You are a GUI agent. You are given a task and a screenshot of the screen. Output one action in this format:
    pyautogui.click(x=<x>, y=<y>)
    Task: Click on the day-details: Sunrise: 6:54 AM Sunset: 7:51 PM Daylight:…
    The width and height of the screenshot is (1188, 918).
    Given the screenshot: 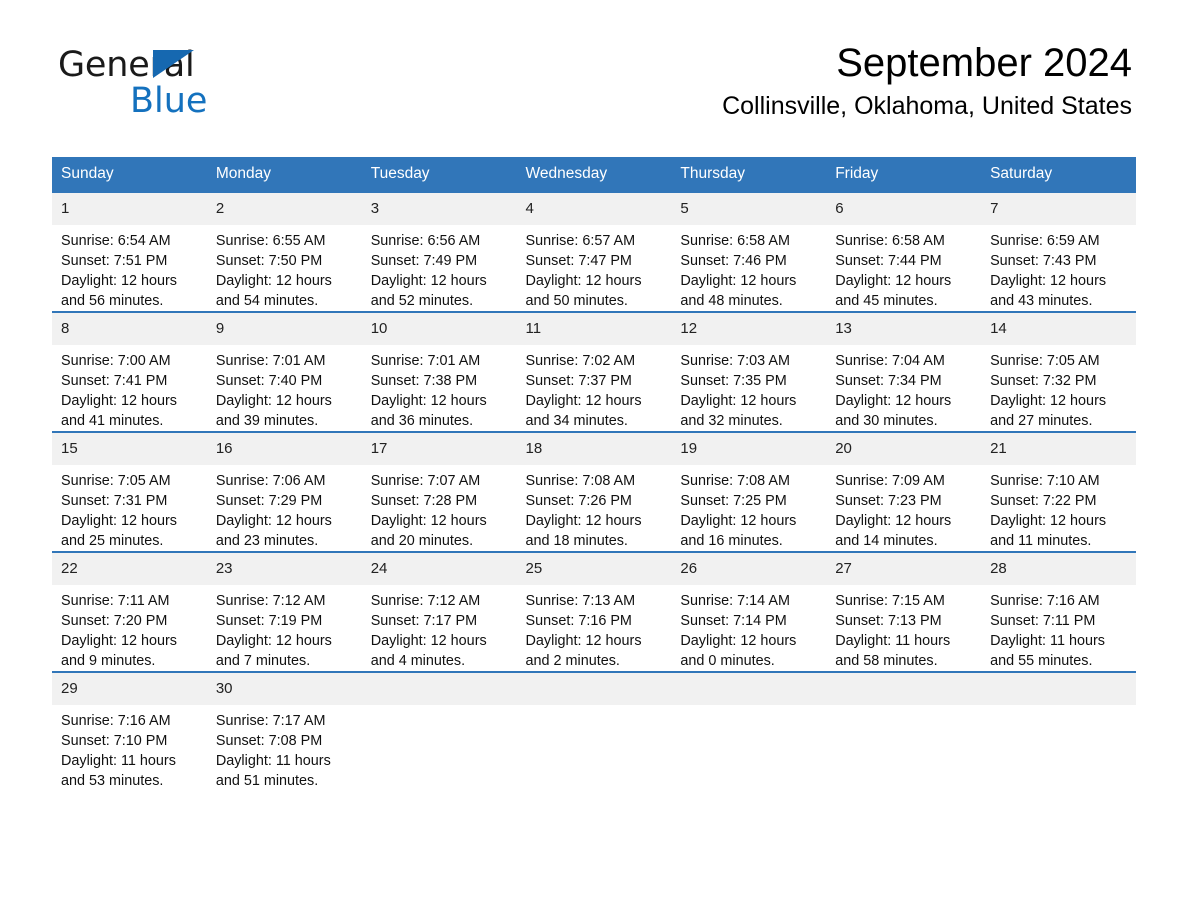 What is the action you would take?
    pyautogui.click(x=129, y=268)
    